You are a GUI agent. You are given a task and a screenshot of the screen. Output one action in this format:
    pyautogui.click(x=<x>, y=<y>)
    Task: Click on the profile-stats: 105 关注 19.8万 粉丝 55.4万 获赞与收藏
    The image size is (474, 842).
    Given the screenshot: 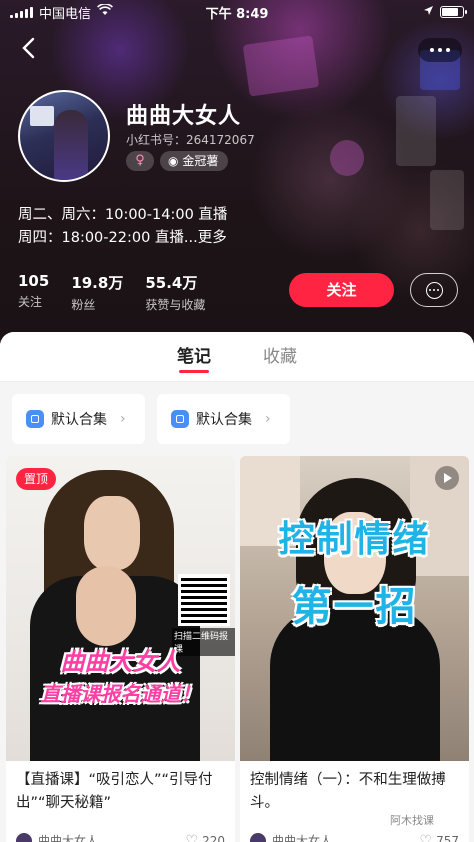 What is the action you would take?
    pyautogui.click(x=111, y=292)
    